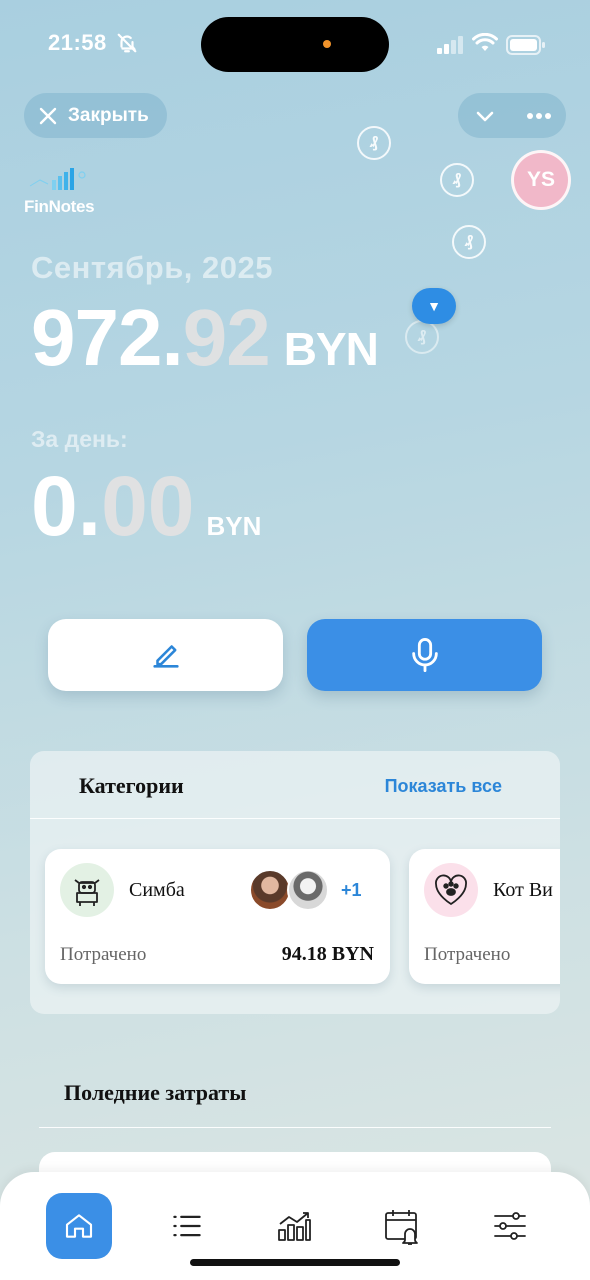  What do you see at coordinates (485, 42) in the screenshot?
I see `wifi-icon` at bounding box center [485, 42].